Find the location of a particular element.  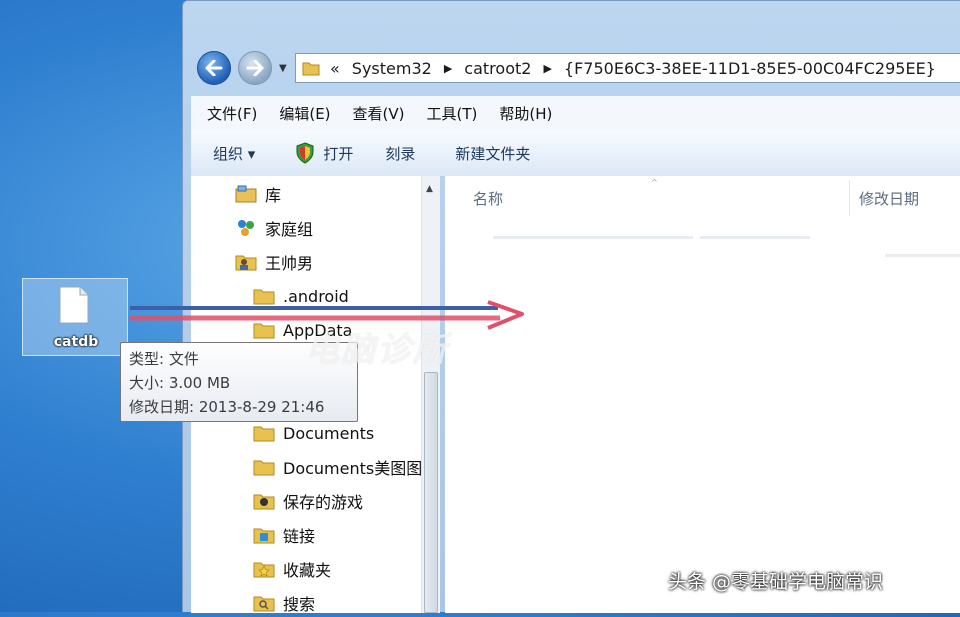

tree-item-label: 库 is located at coordinates (273, 195).